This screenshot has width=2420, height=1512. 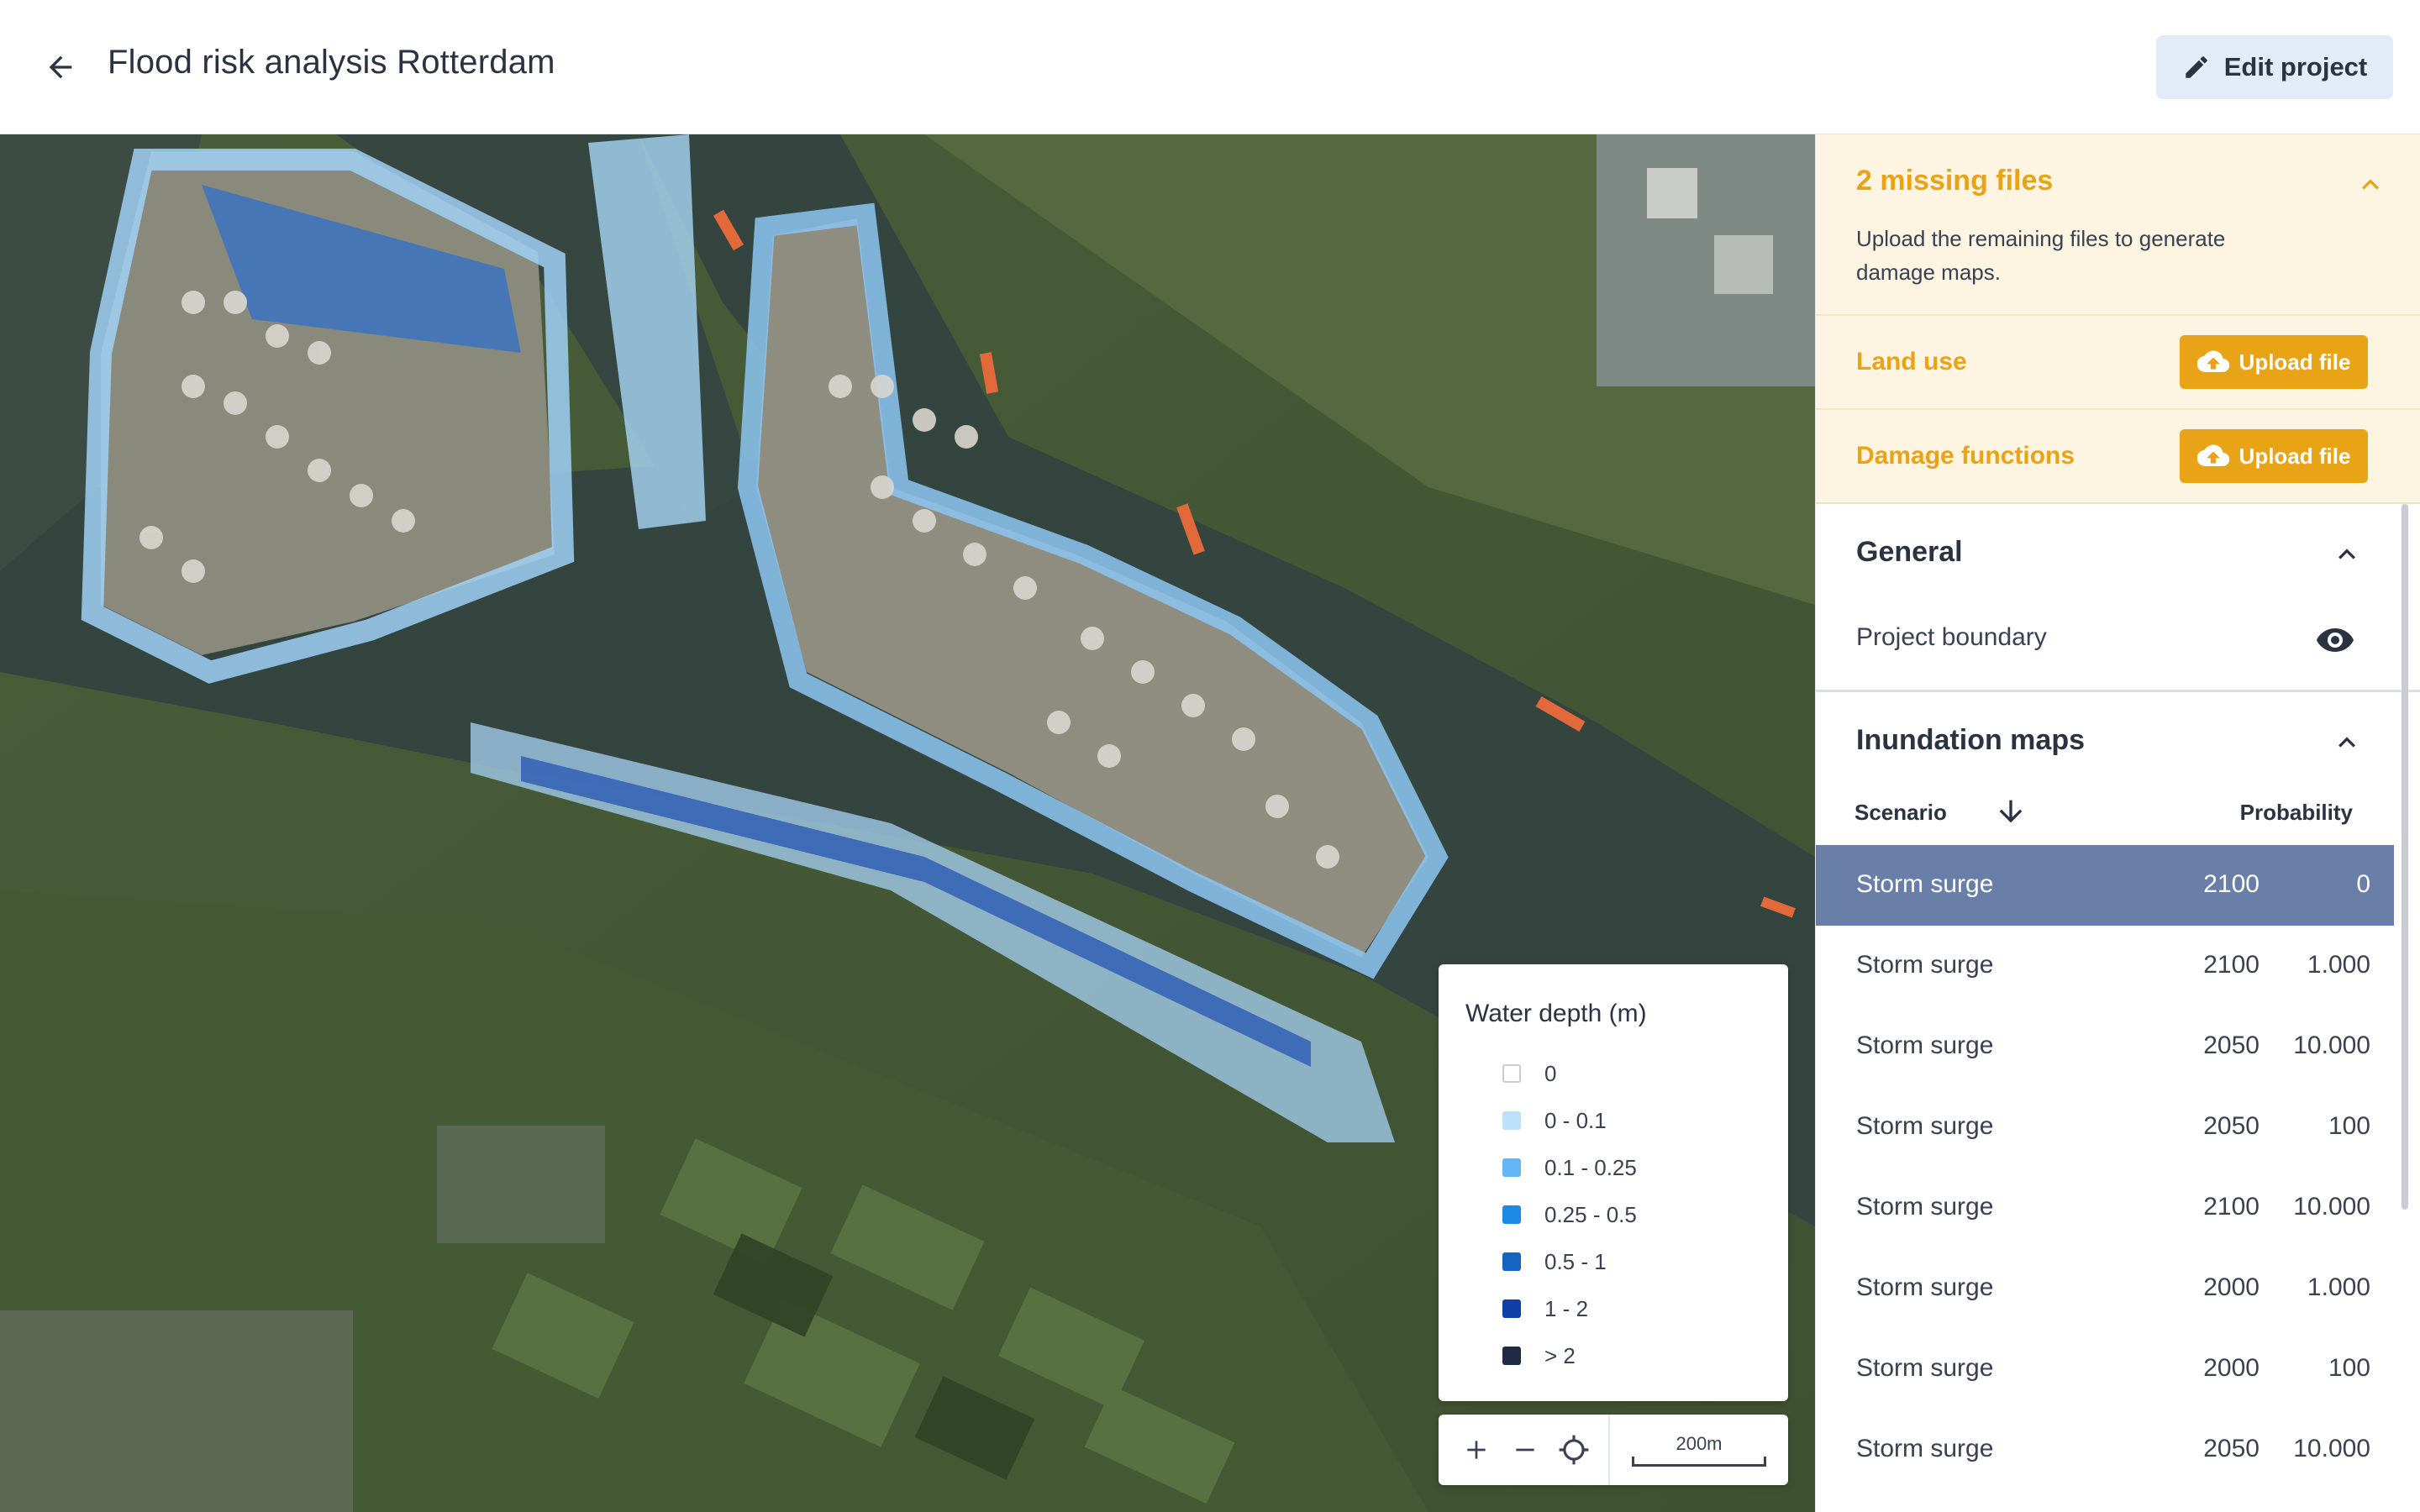 I want to click on legend-item: 0 - 0.1, so click(x=1626, y=1120).